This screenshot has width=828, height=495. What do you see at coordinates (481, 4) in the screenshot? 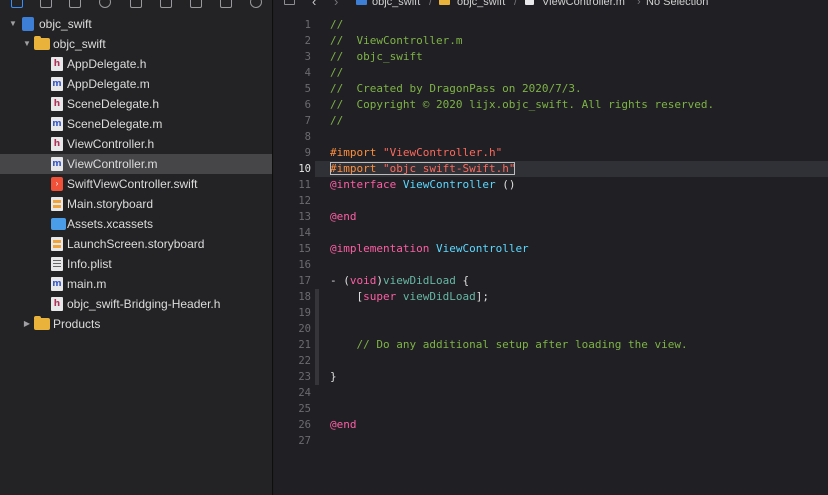
I see `breadcrumb-group: objc_swift` at bounding box center [481, 4].